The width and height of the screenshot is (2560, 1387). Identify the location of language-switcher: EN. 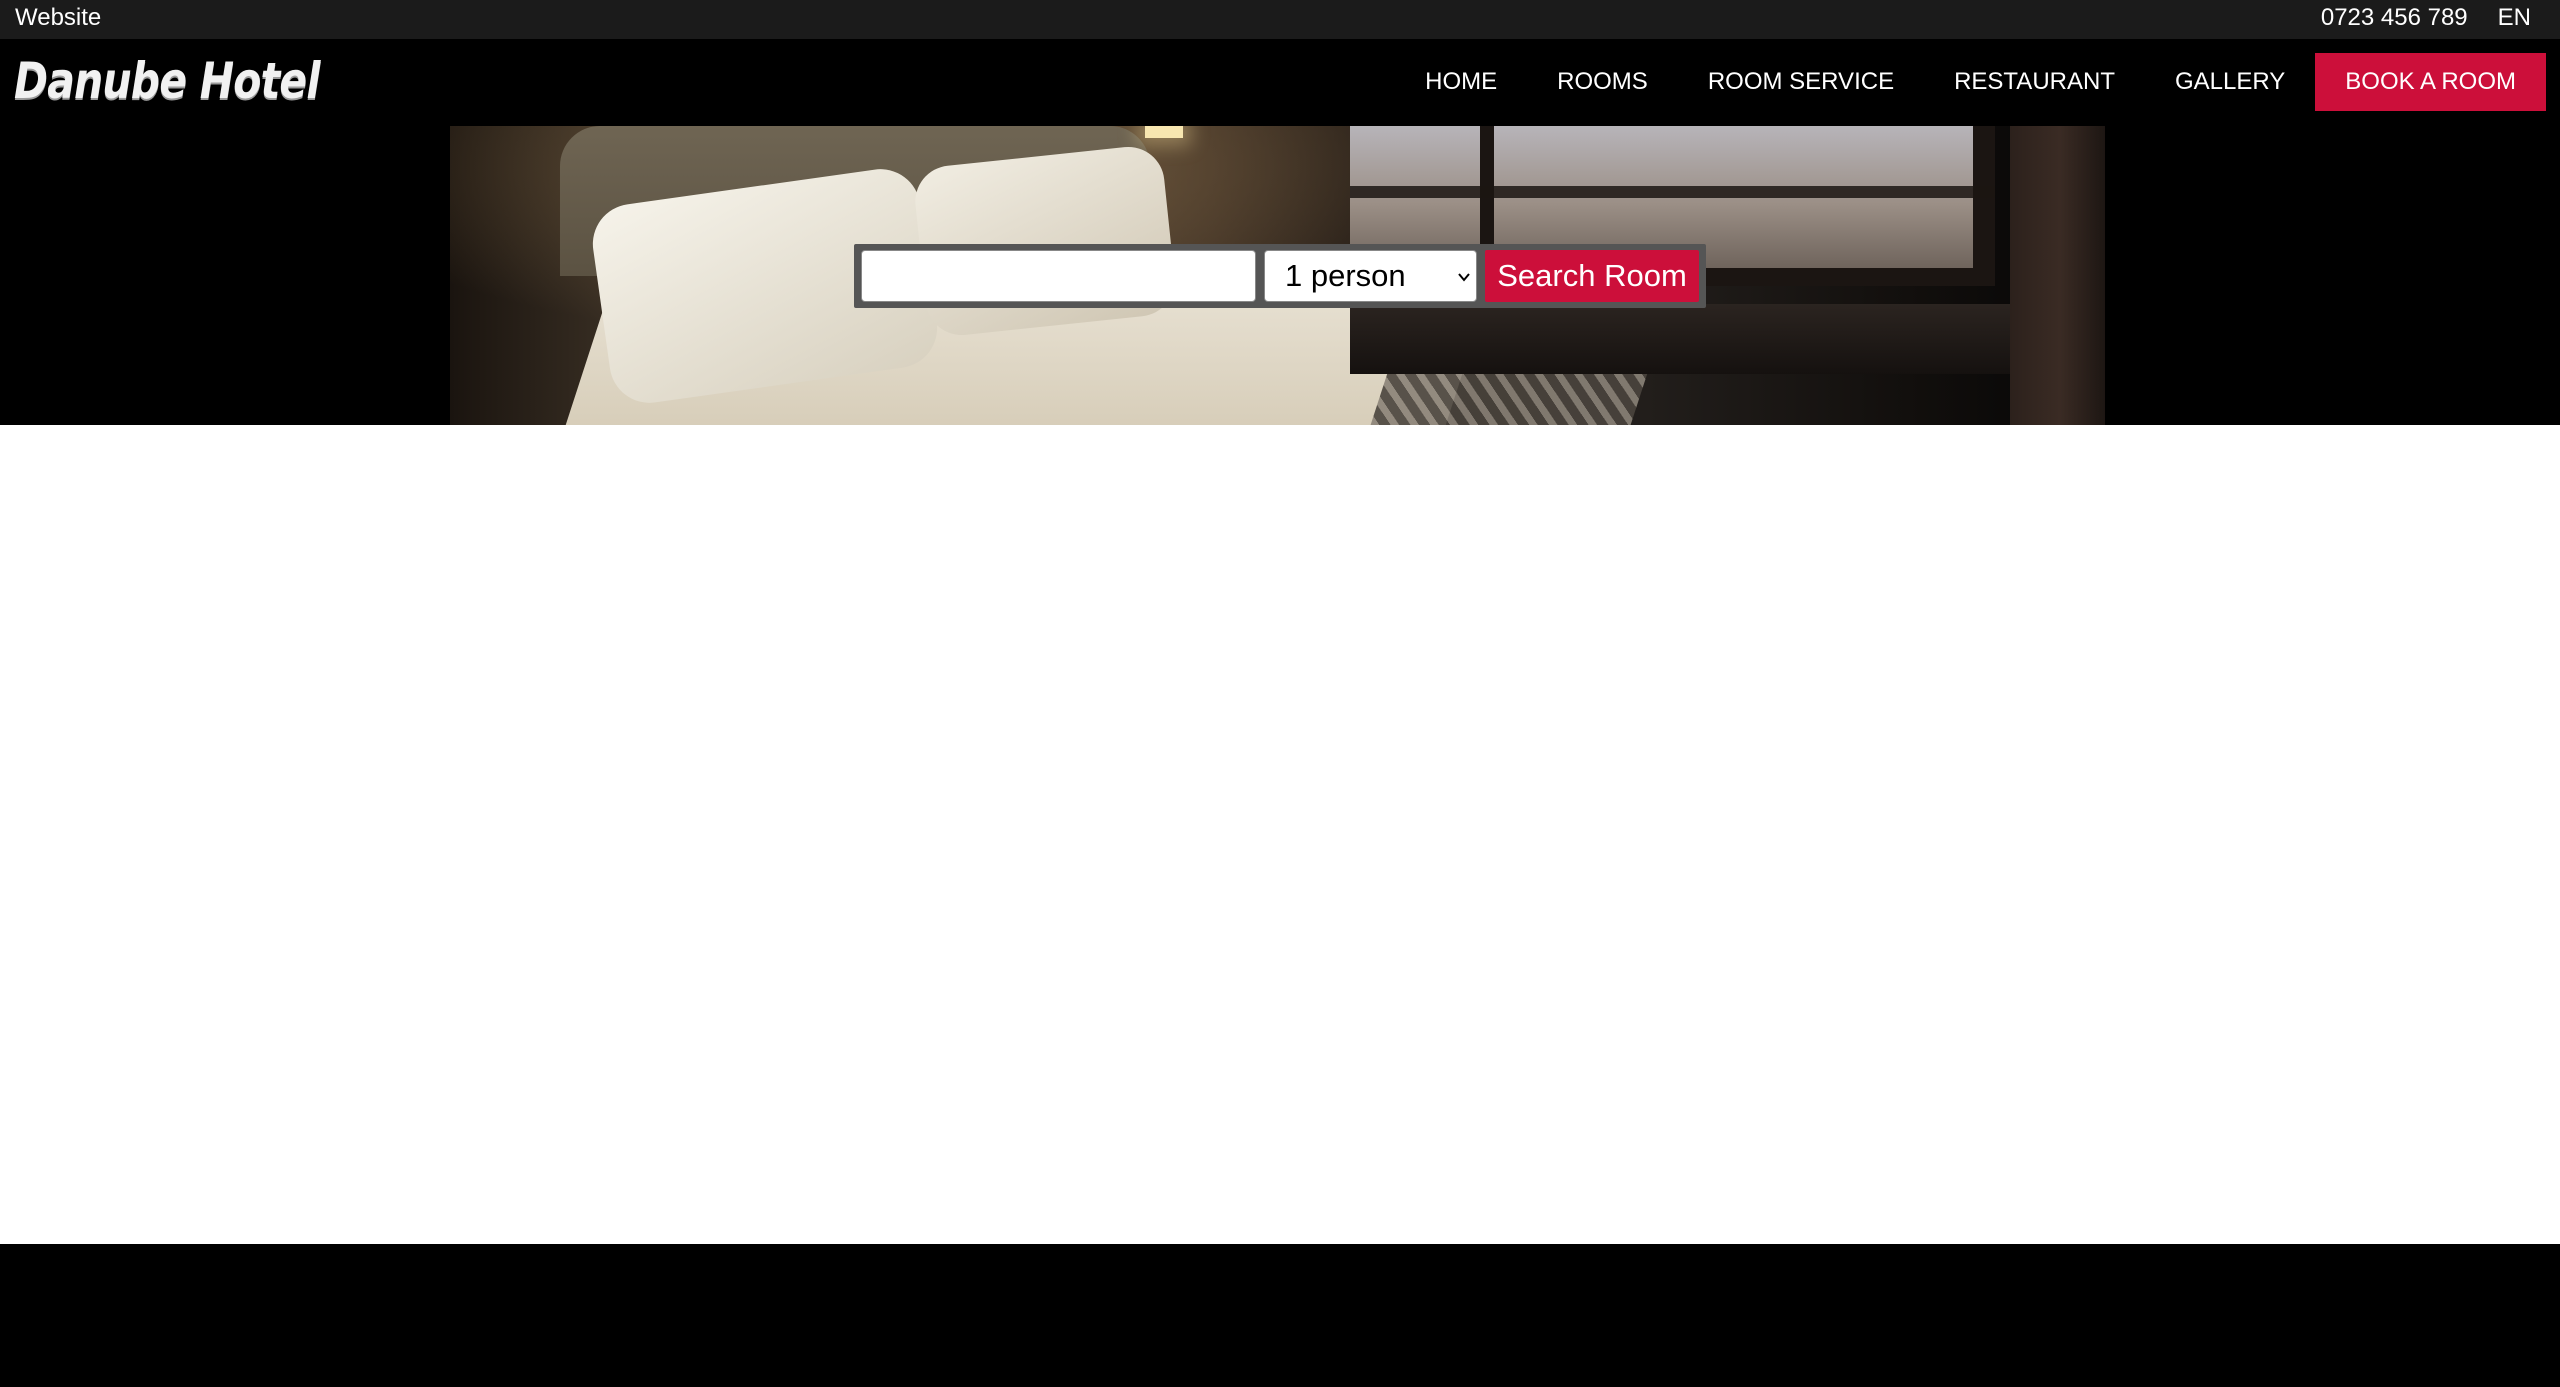
(2514, 18).